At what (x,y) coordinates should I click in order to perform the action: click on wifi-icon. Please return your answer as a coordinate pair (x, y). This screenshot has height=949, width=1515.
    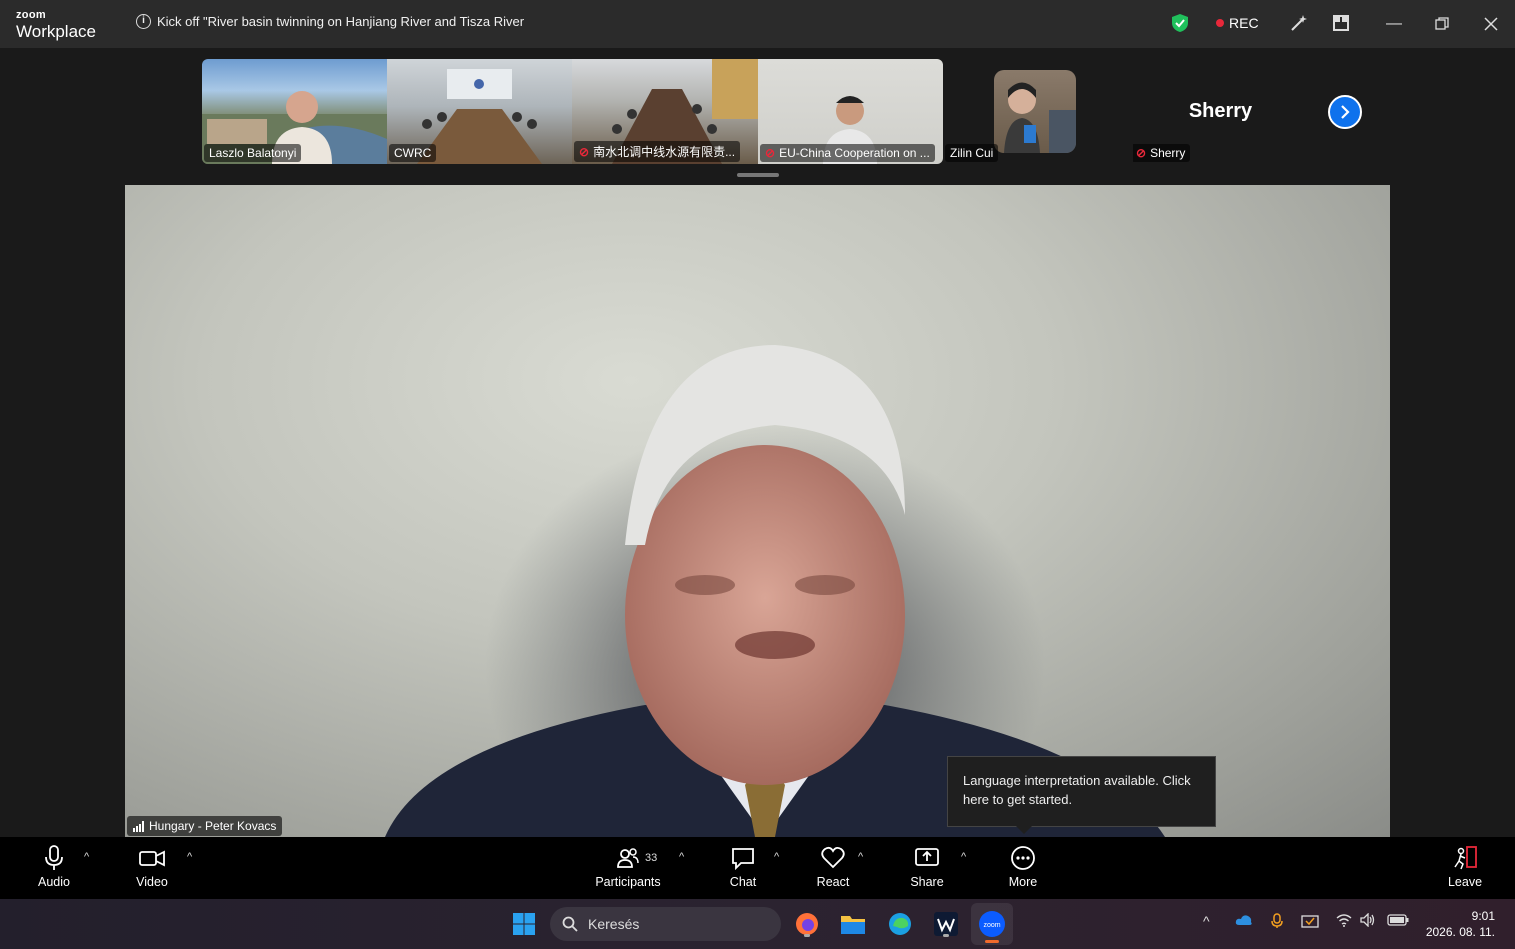
    Looking at the image, I should click on (1344, 921).